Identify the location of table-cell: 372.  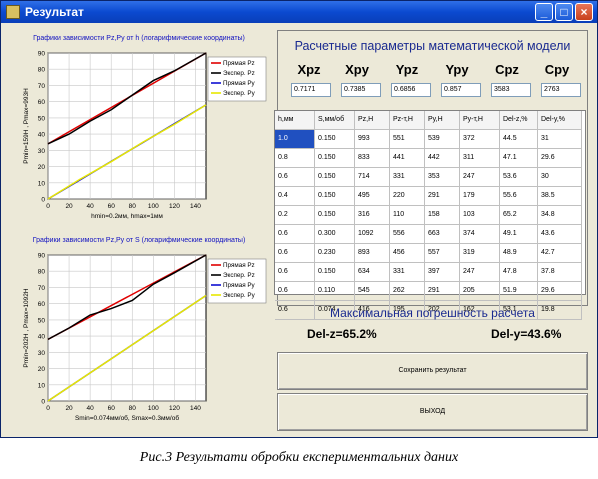
(480, 139).